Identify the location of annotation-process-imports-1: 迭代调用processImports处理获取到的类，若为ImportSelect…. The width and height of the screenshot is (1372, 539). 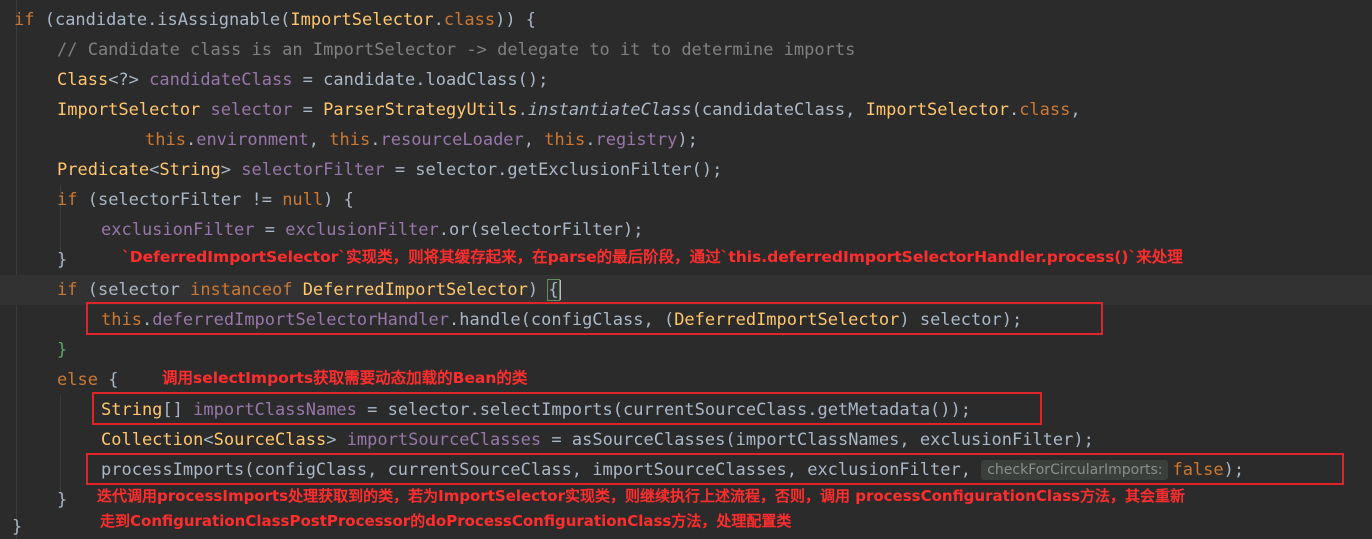
(641, 496).